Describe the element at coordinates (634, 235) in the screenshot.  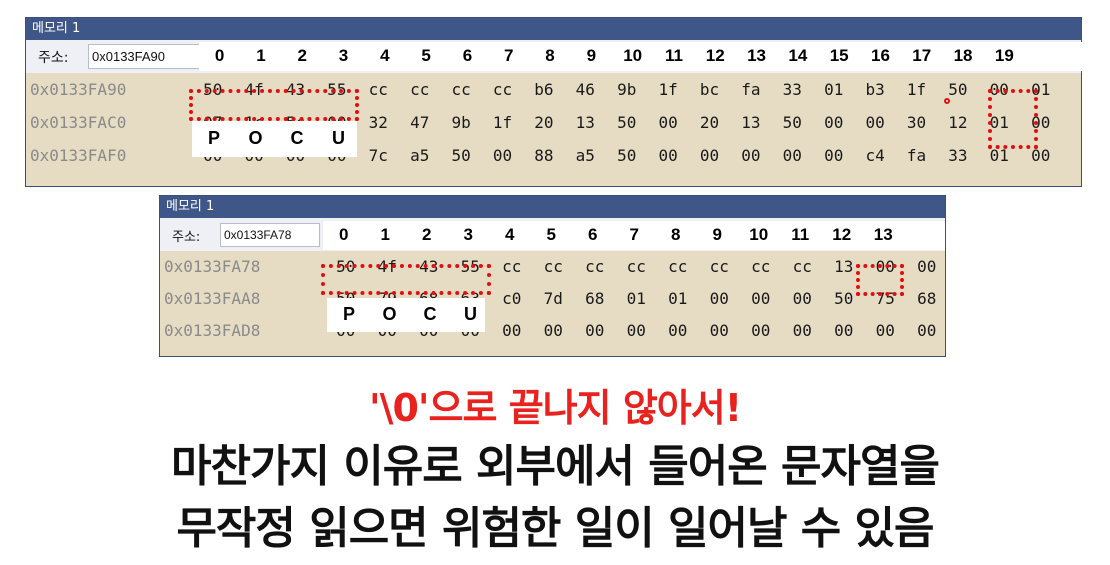
I see `column-headers: 0 1 2 3 4 5 6 7 8 9 10 11 12 13` at that location.